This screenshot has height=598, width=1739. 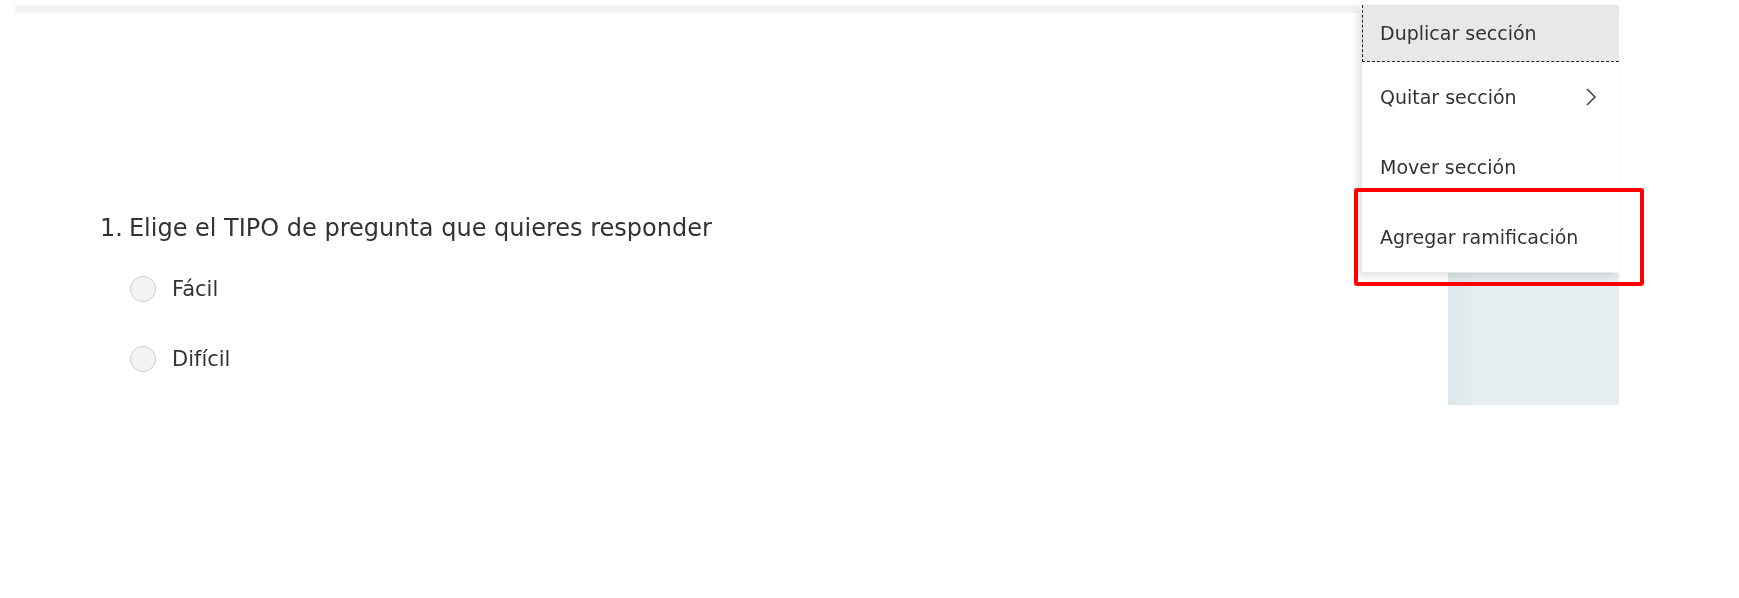 What do you see at coordinates (1490, 167) in the screenshot?
I see `menu-item: Mover sección` at bounding box center [1490, 167].